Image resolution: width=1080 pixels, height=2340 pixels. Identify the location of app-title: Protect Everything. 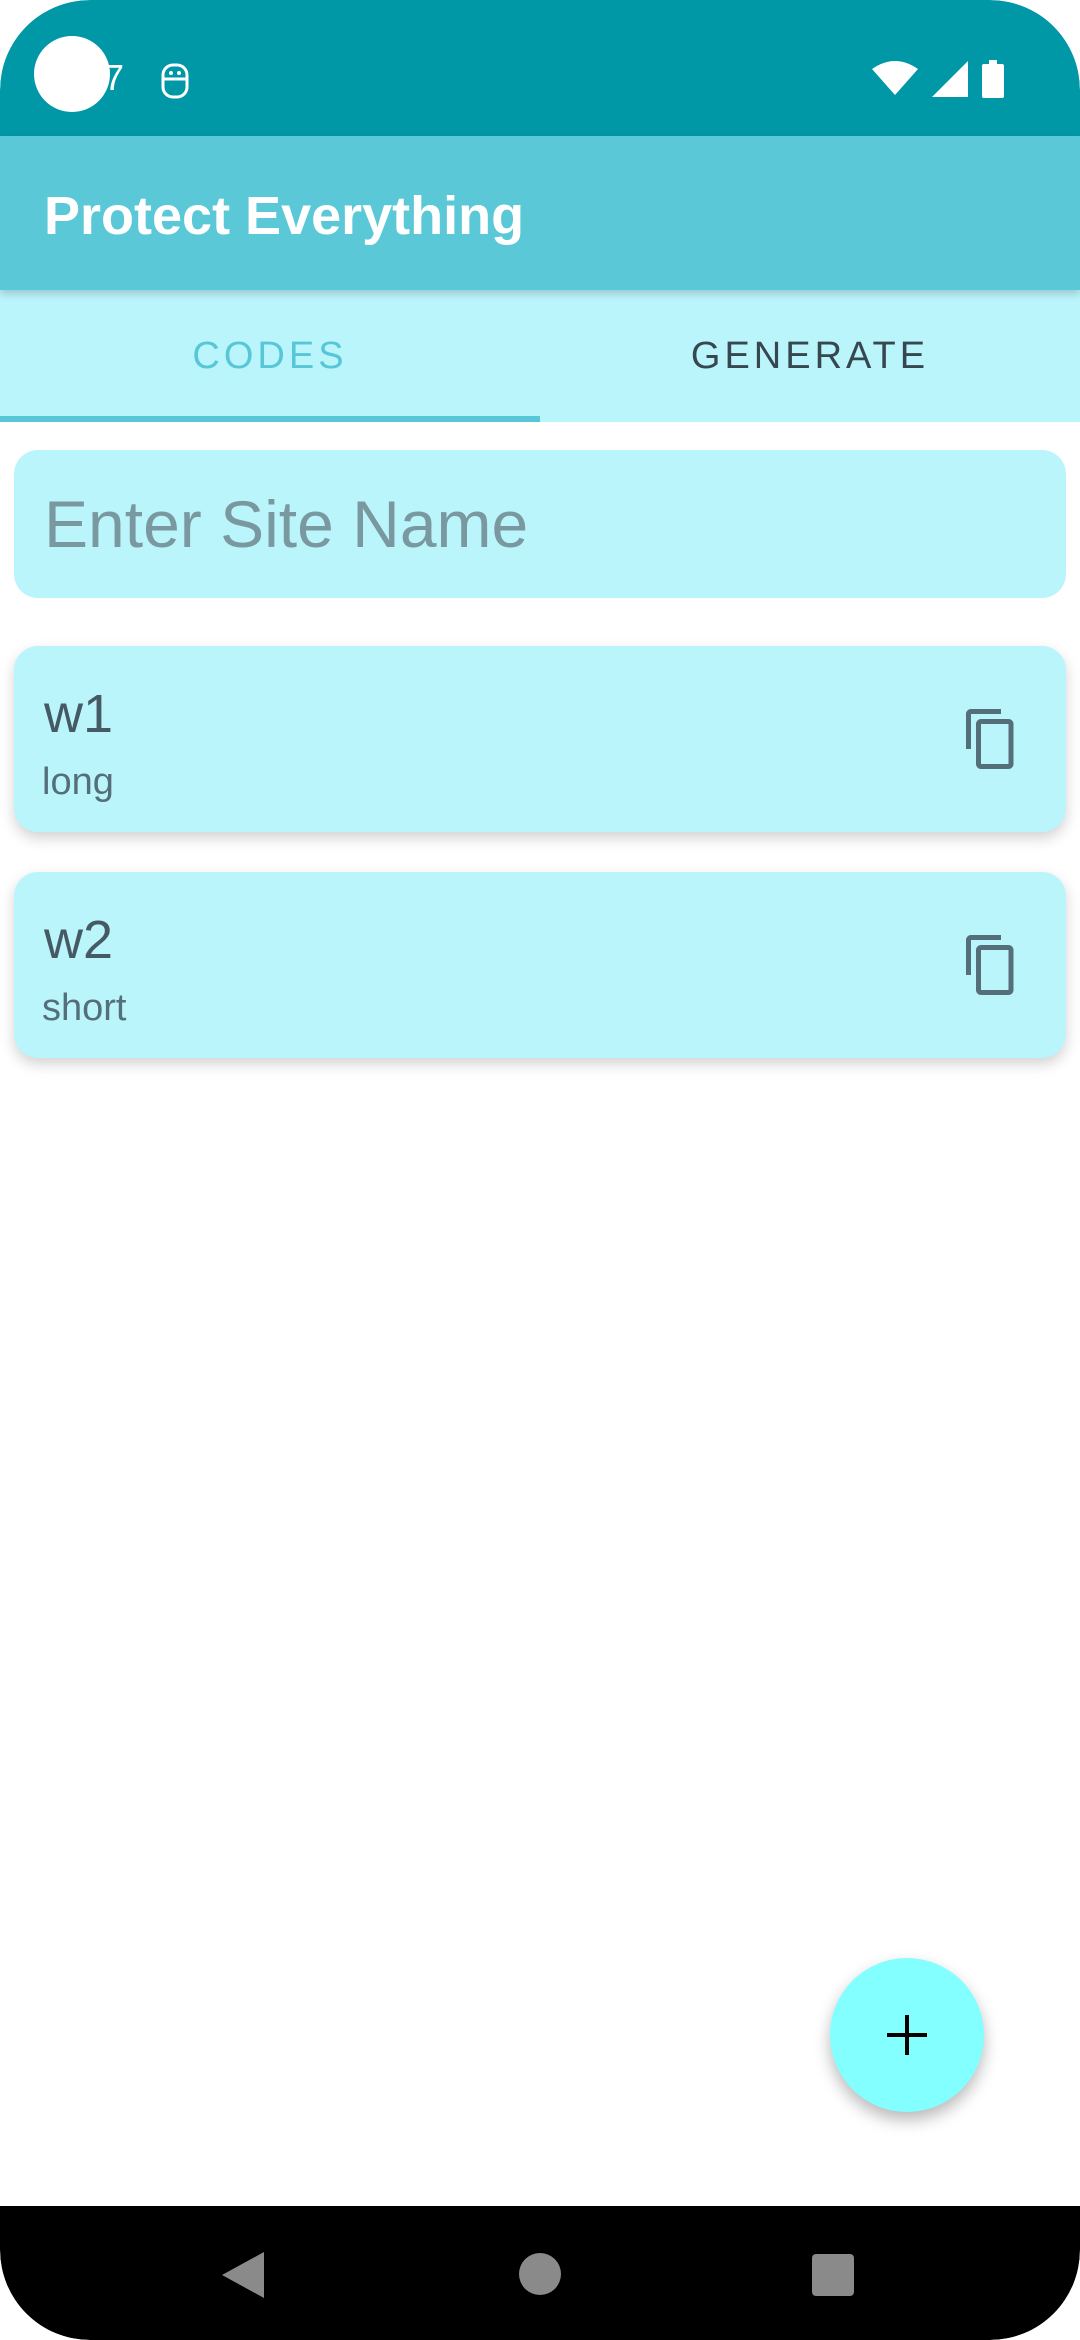
(284, 216).